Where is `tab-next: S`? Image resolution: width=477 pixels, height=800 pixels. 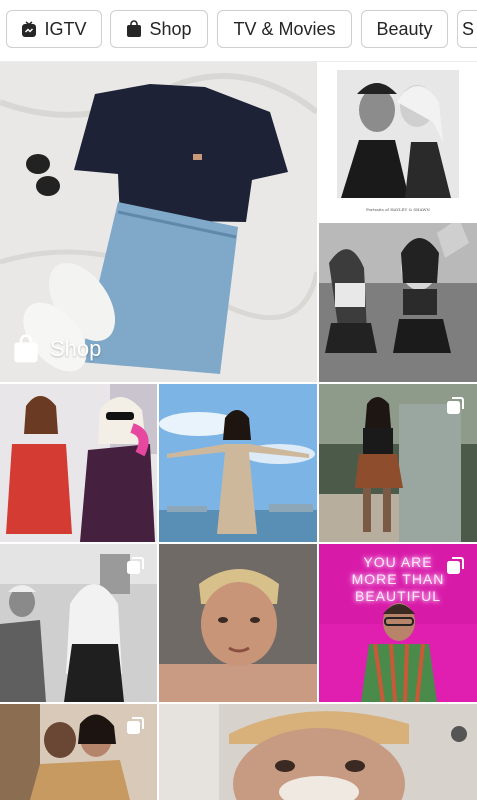 tab-next: S is located at coordinates (467, 29).